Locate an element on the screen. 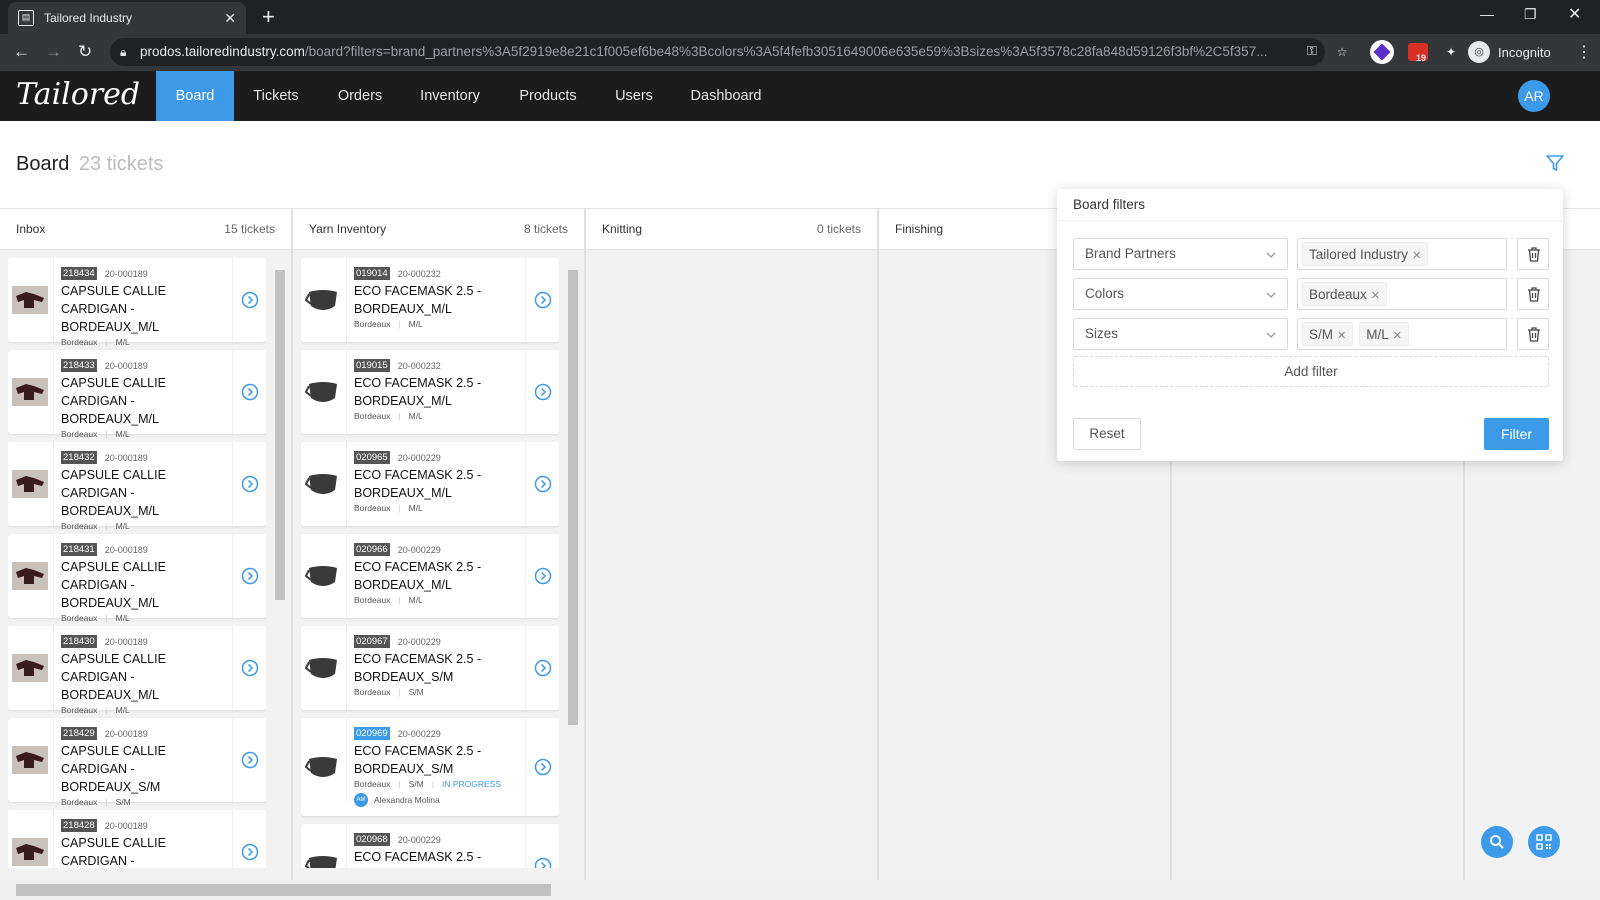 The image size is (1600, 900). filter-submit-button: Filter is located at coordinates (1516, 434).